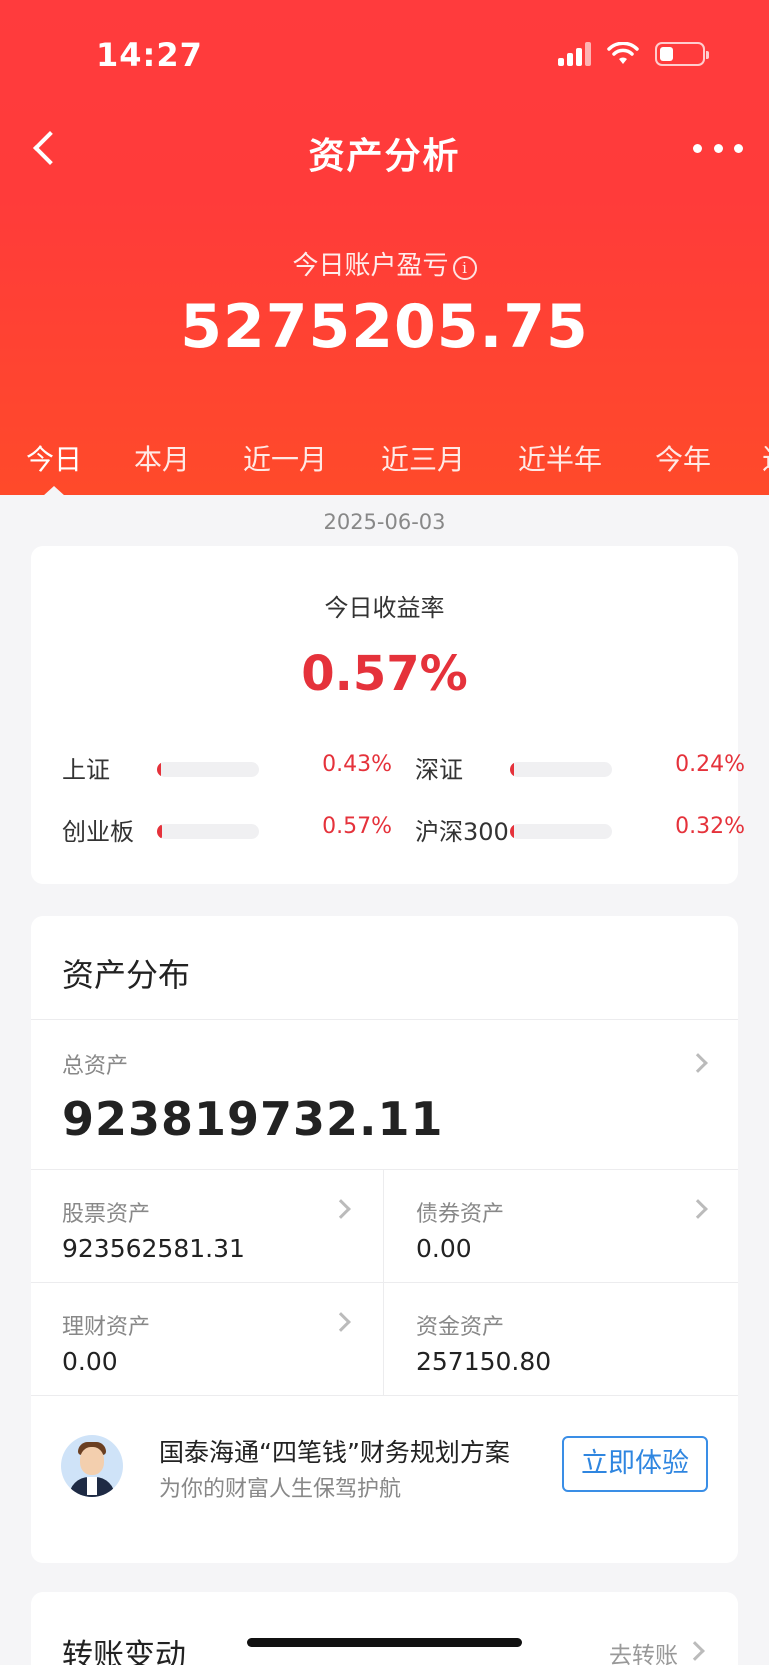 This screenshot has height=1665, width=769. What do you see at coordinates (285, 458) in the screenshot?
I see `tab-last-month: 近一月` at bounding box center [285, 458].